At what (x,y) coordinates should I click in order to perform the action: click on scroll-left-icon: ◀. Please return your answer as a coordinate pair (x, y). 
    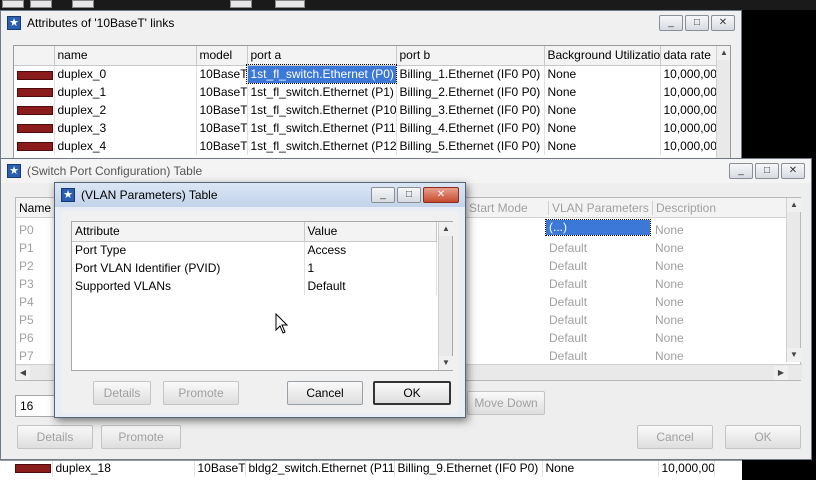
    Looking at the image, I should click on (23, 373).